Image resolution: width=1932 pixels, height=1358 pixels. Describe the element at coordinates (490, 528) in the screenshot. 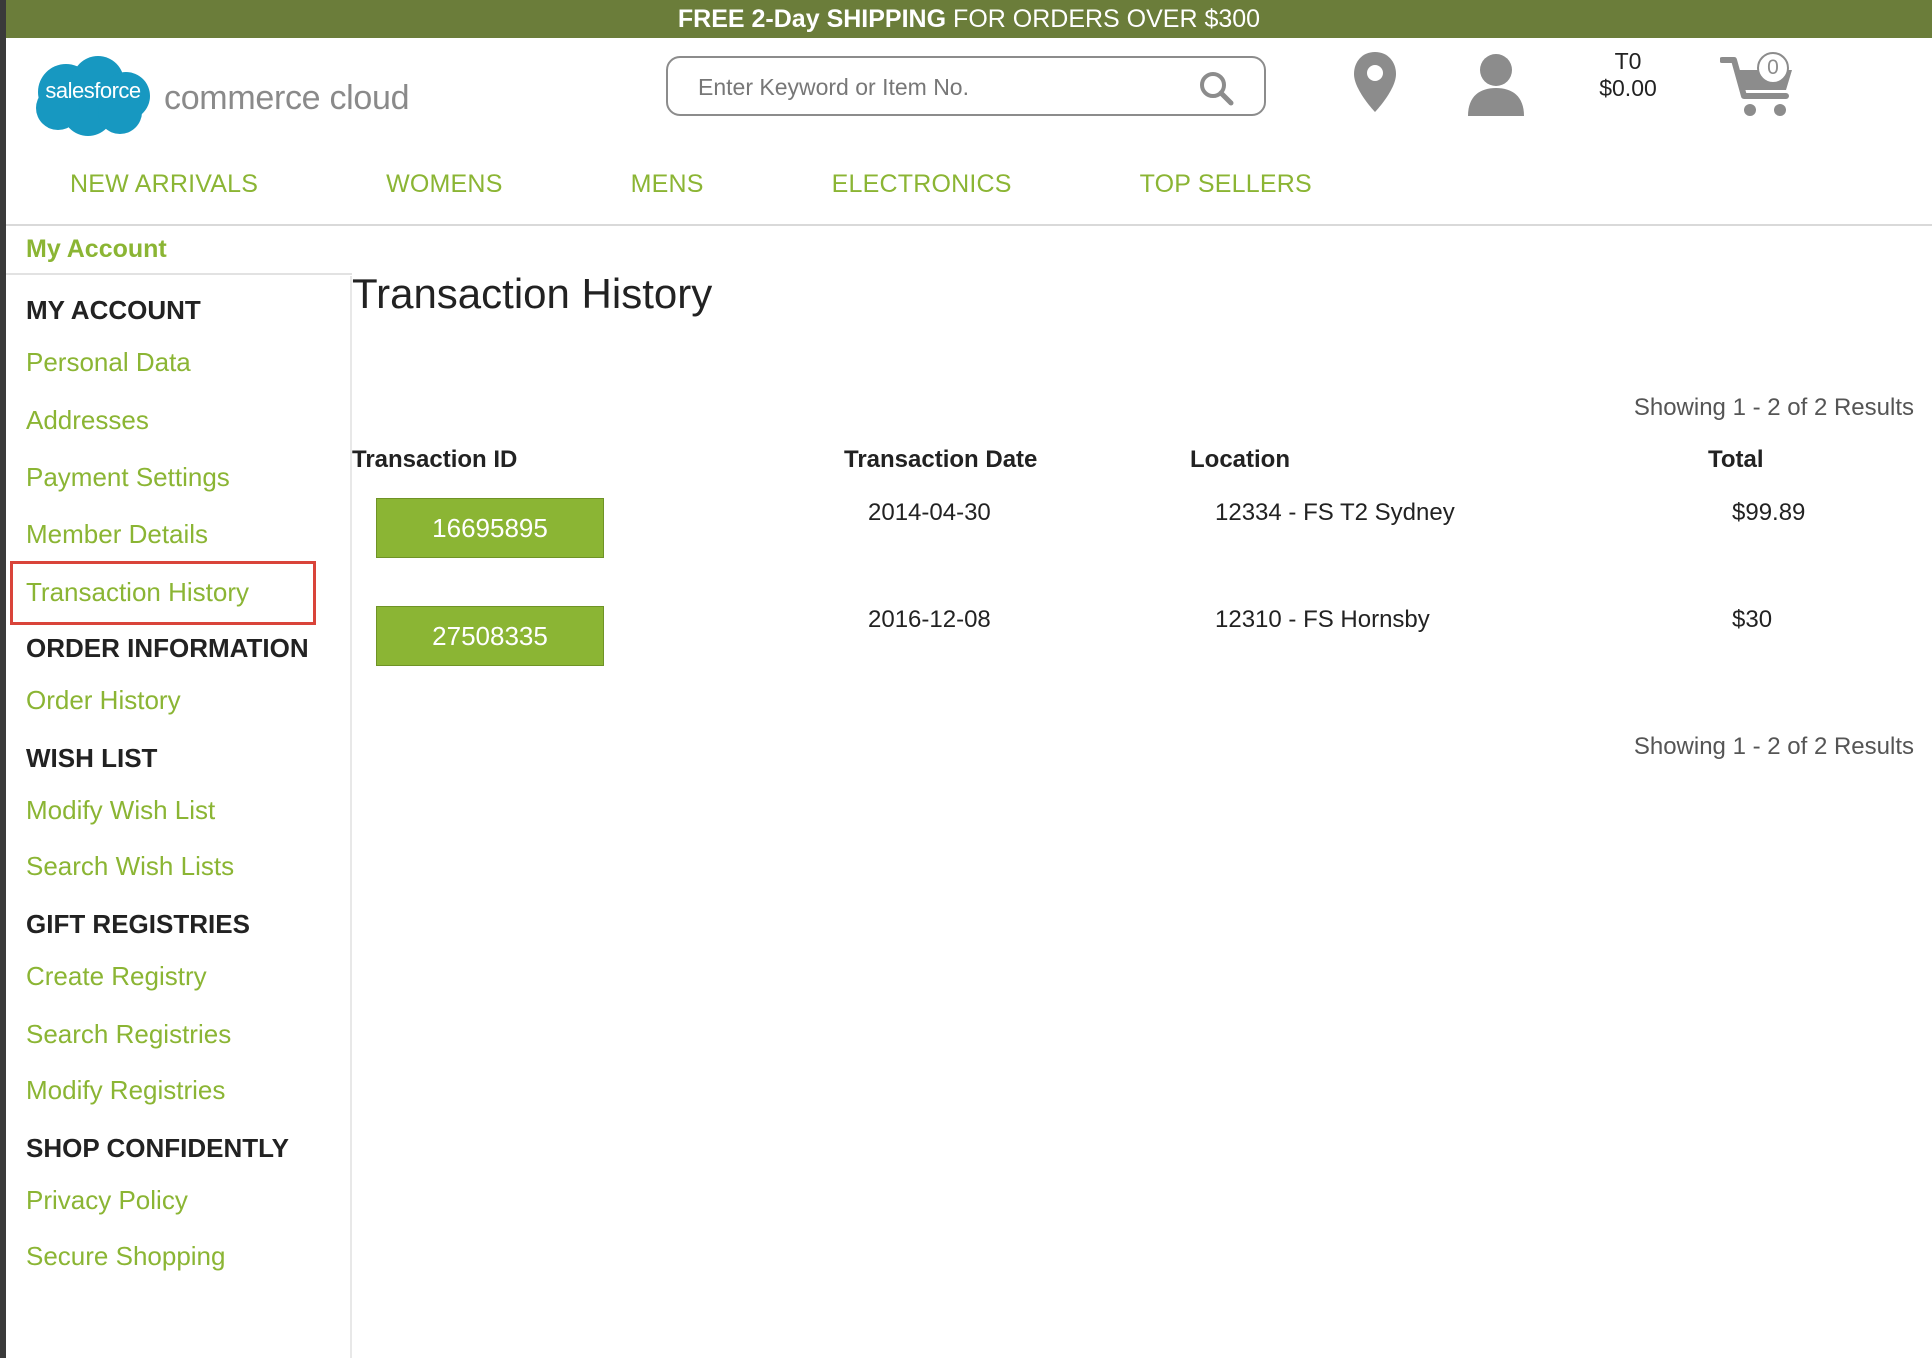

I see `transaction-id-button: 16695895` at that location.